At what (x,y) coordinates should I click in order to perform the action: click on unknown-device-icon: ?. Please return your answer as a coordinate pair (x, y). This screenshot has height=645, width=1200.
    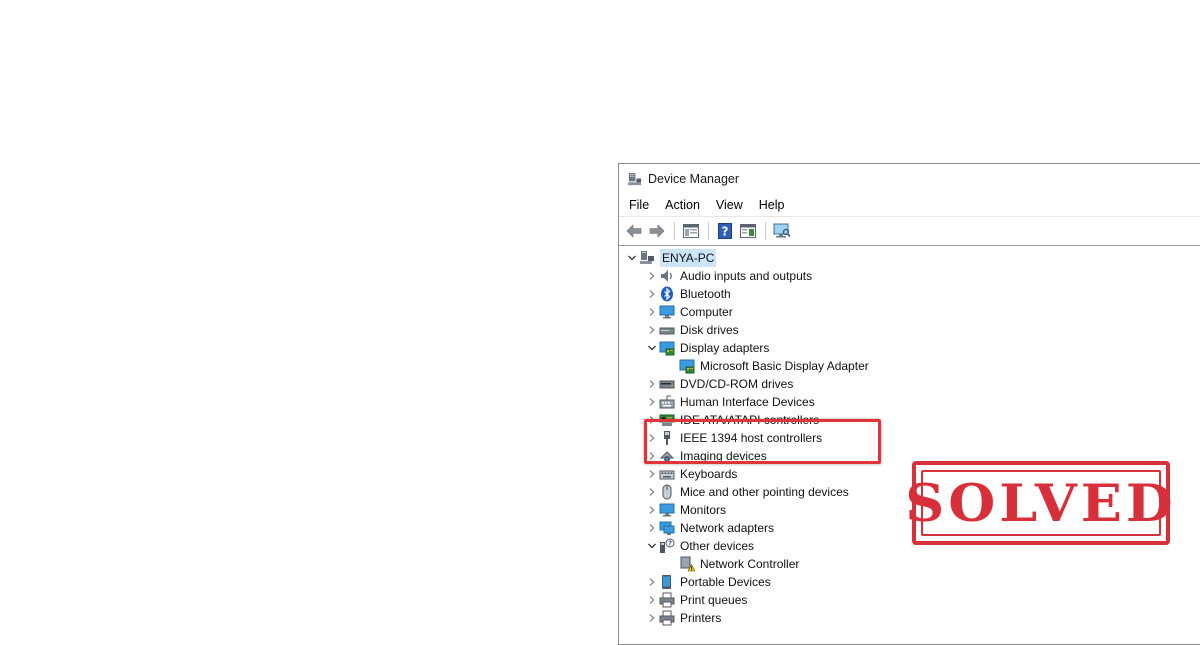
    Looking at the image, I should click on (667, 546).